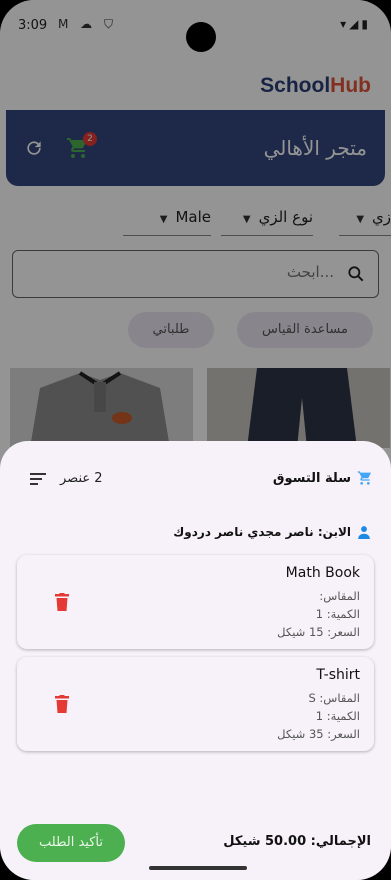 This screenshot has width=391, height=880. What do you see at coordinates (81, 478) in the screenshot?
I see `item-count: 2 عنصر` at bounding box center [81, 478].